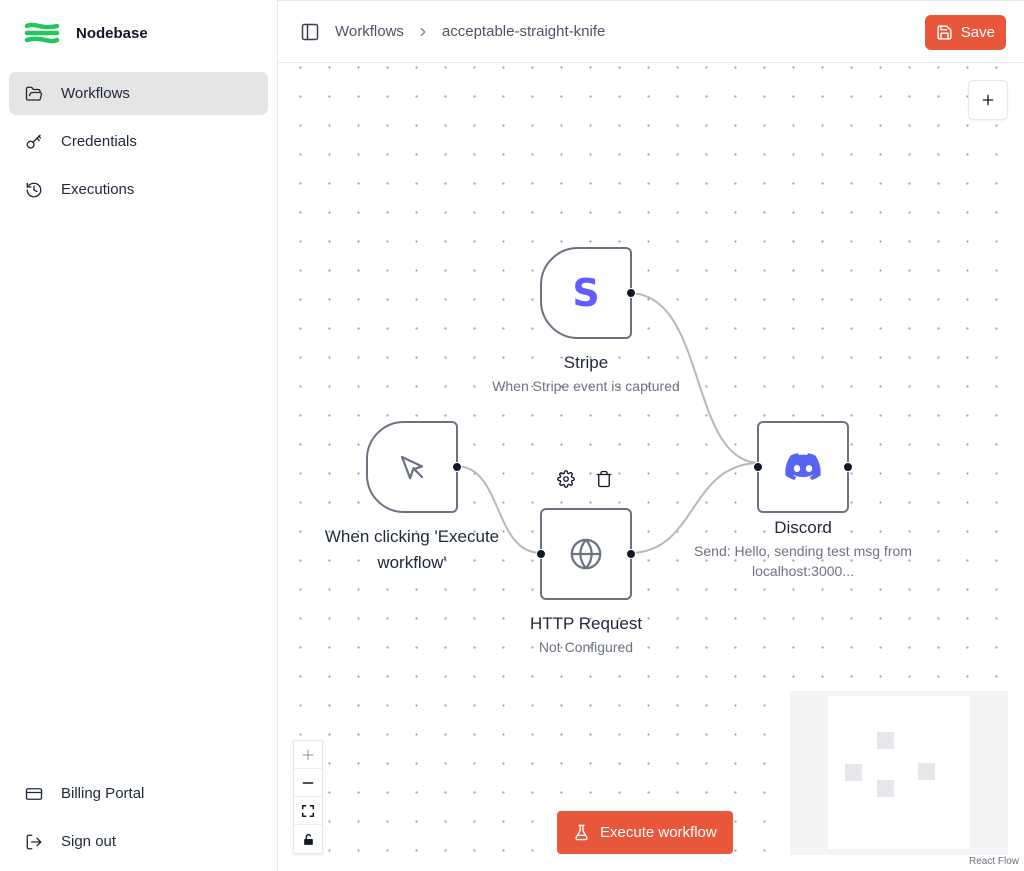  I want to click on breadcrumb-workflow-name: acceptable-straight-knife, so click(523, 31).